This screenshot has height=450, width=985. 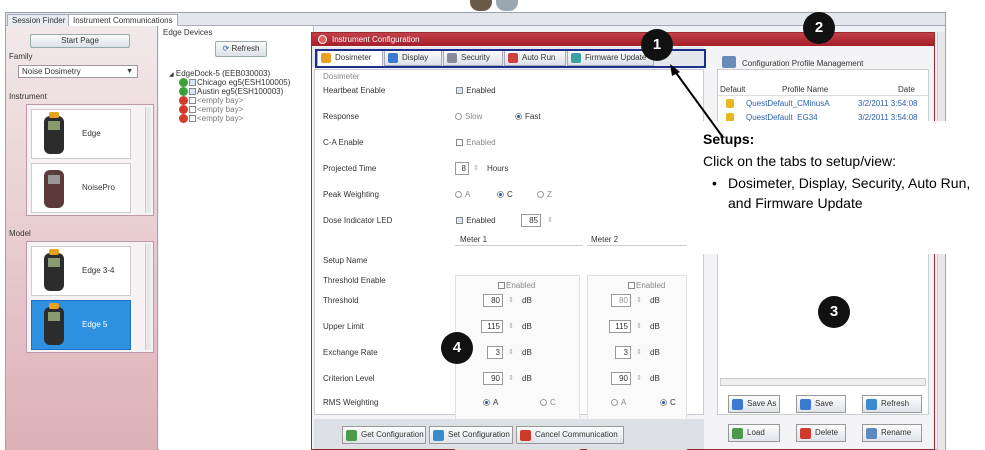 I want to click on m1-criterion-input: 90, so click(x=493, y=378).